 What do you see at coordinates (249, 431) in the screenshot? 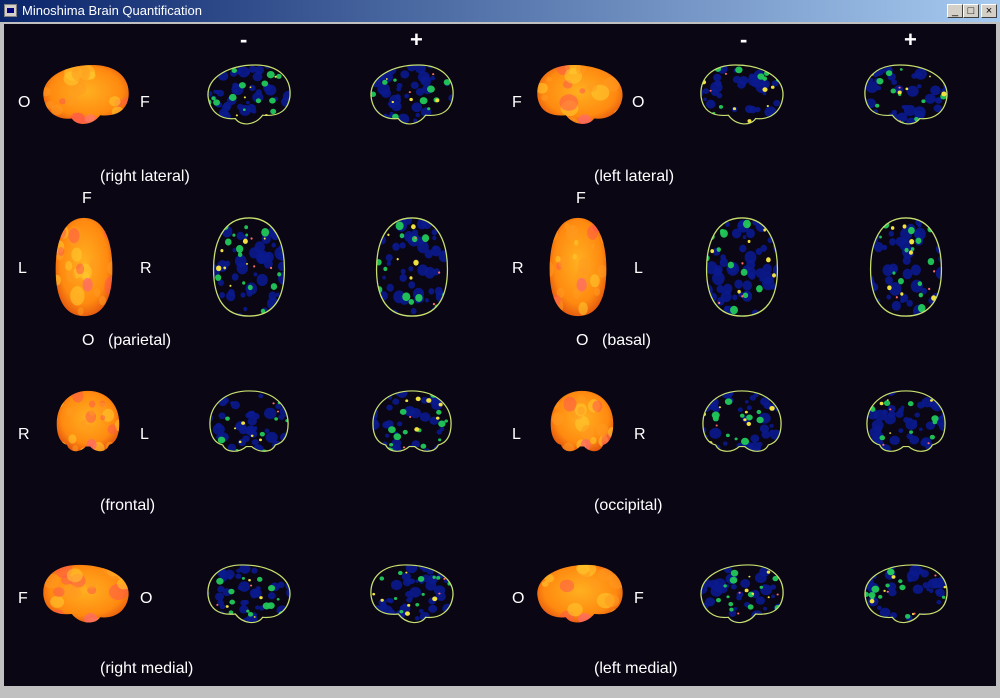
I see `frontal-decrease-map` at bounding box center [249, 431].